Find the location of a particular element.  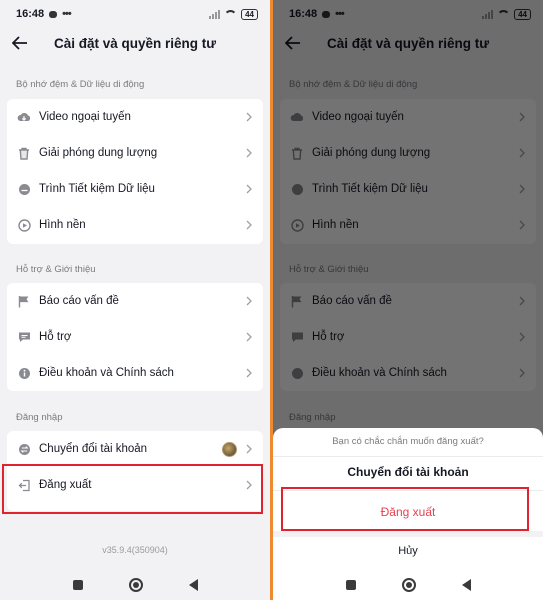

switch-account-icon is located at coordinates (24, 449).